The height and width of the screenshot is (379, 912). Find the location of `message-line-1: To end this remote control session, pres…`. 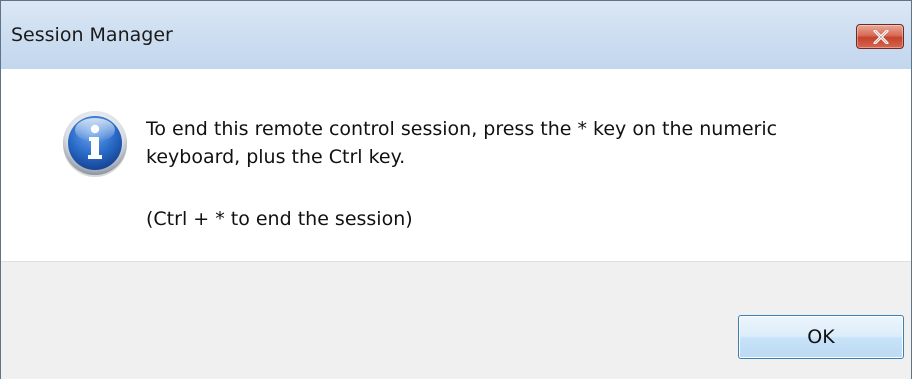

message-line-1: To end this remote control session, pres… is located at coordinates (462, 143).